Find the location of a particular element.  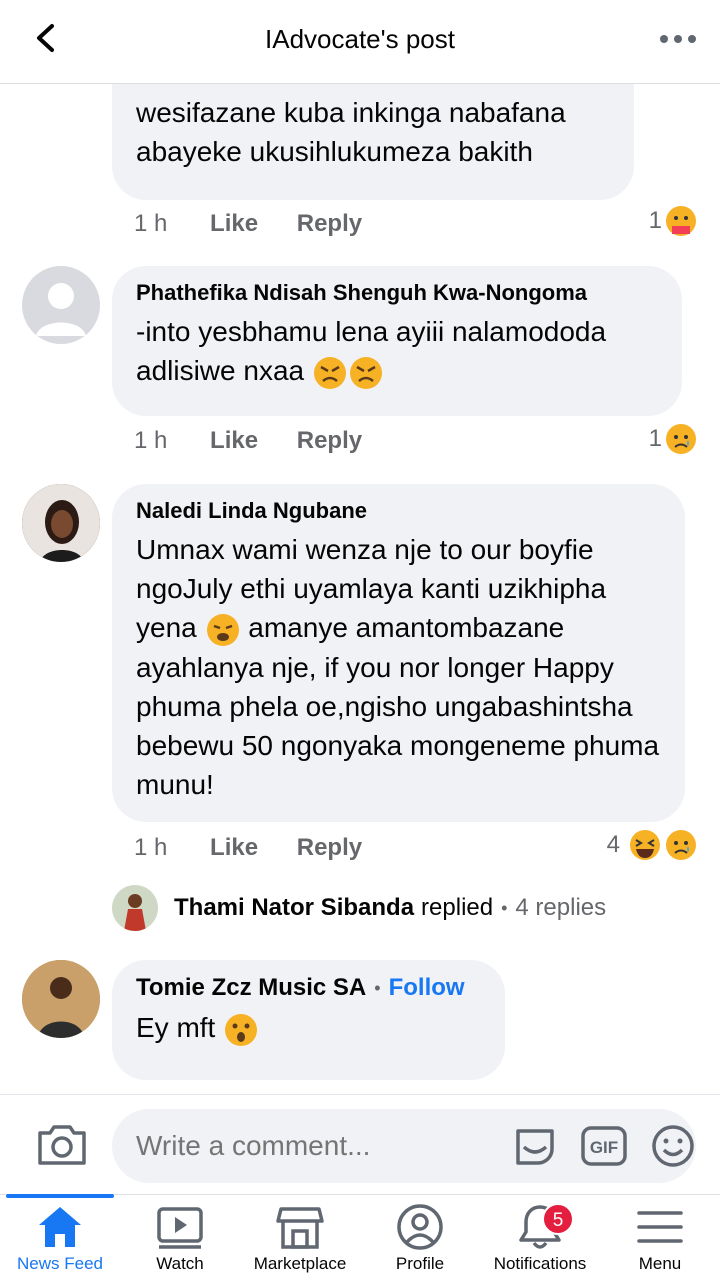

default-avatar-icon is located at coordinates (61, 309).